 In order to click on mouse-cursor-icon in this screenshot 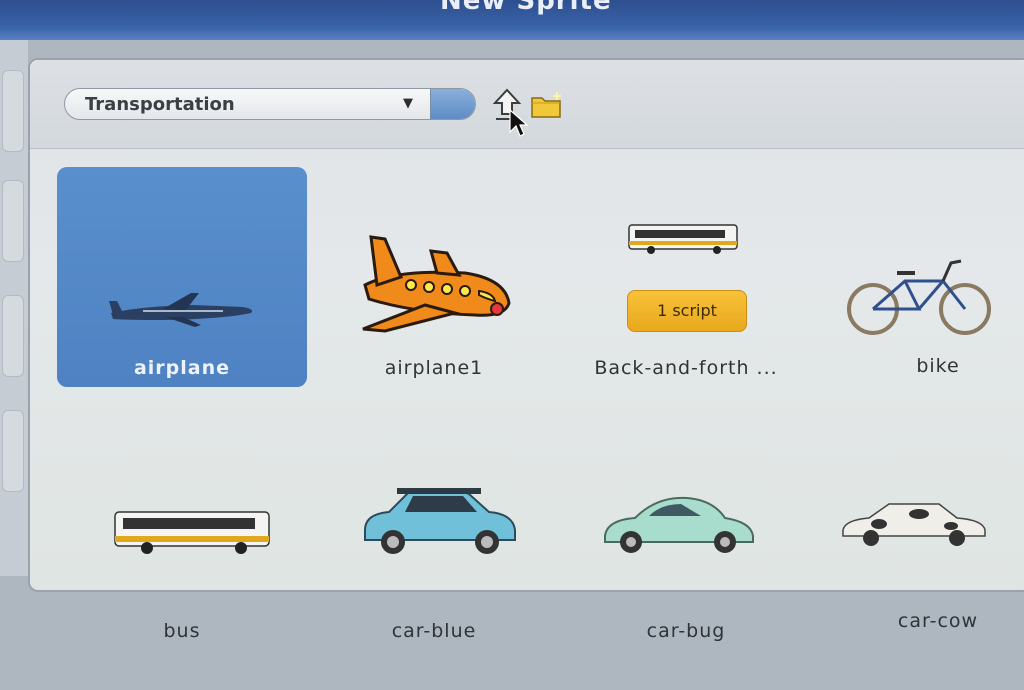, I will do `click(518, 122)`.